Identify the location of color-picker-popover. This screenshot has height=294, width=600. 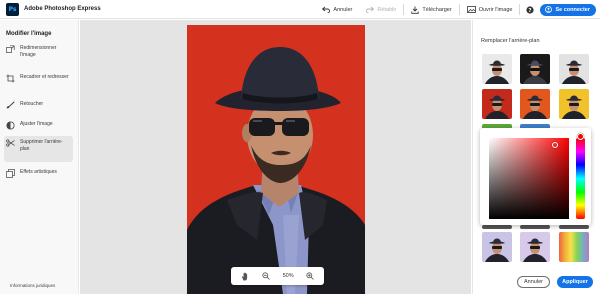
(535, 176).